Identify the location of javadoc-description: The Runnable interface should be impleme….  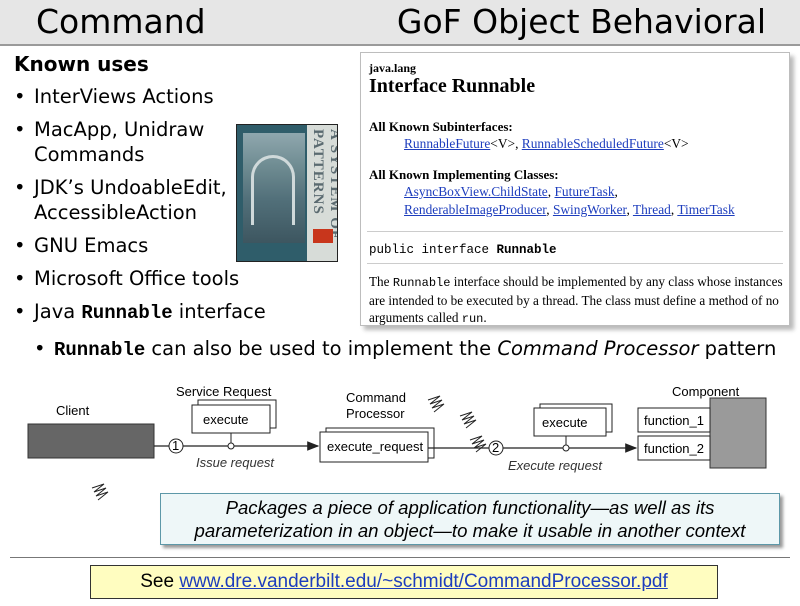
(576, 300).